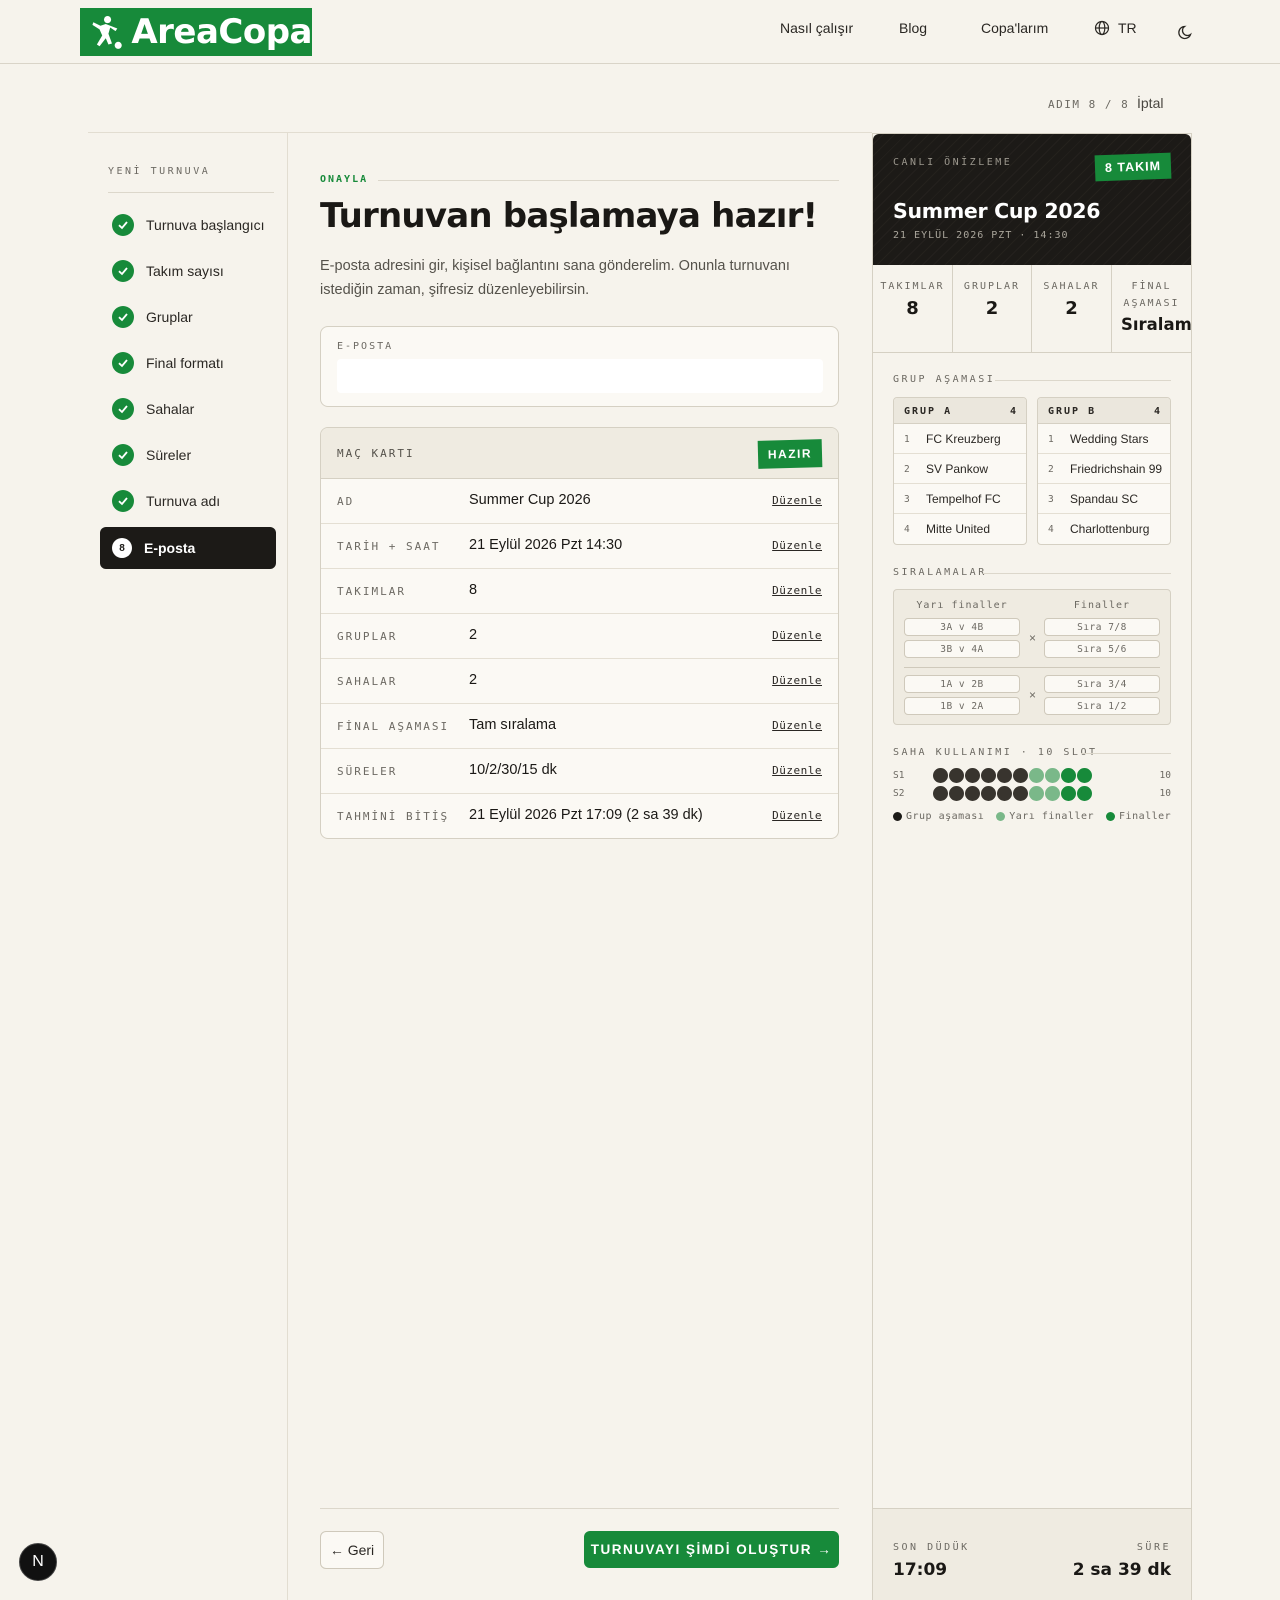 Image resolution: width=1280 pixels, height=1600 pixels. What do you see at coordinates (1109, 439) in the screenshot?
I see `team-name: Wedding Stars` at bounding box center [1109, 439].